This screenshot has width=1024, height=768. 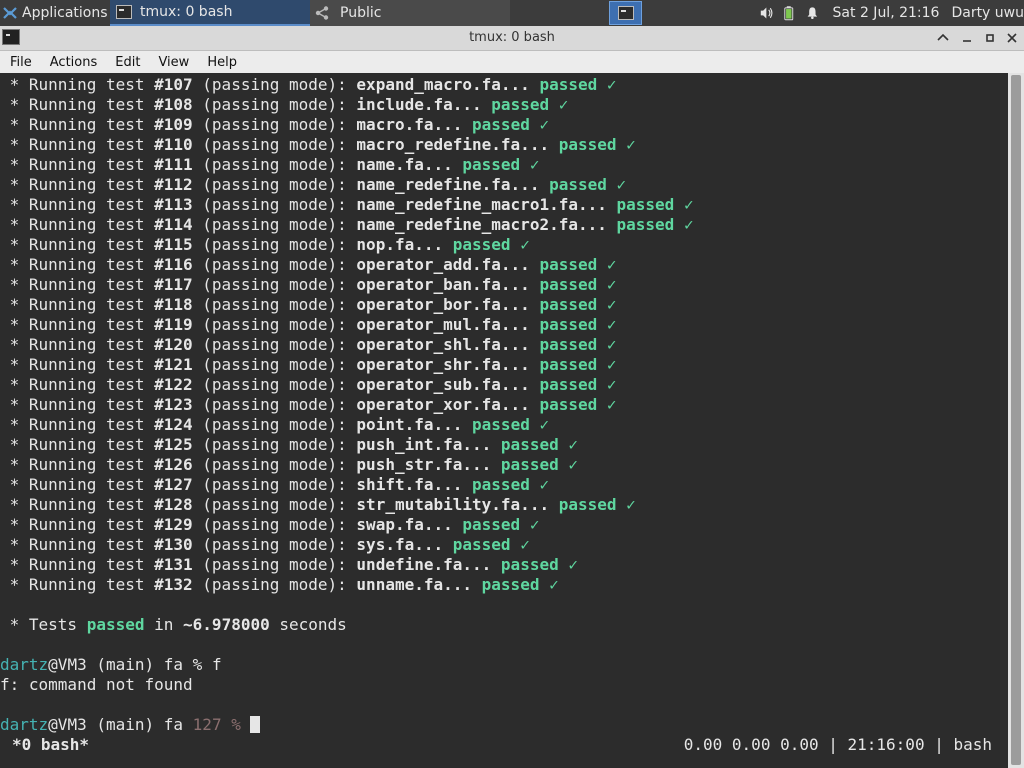 I want to click on taskbar-item-label: tmux: 0 bash, so click(x=186, y=12).